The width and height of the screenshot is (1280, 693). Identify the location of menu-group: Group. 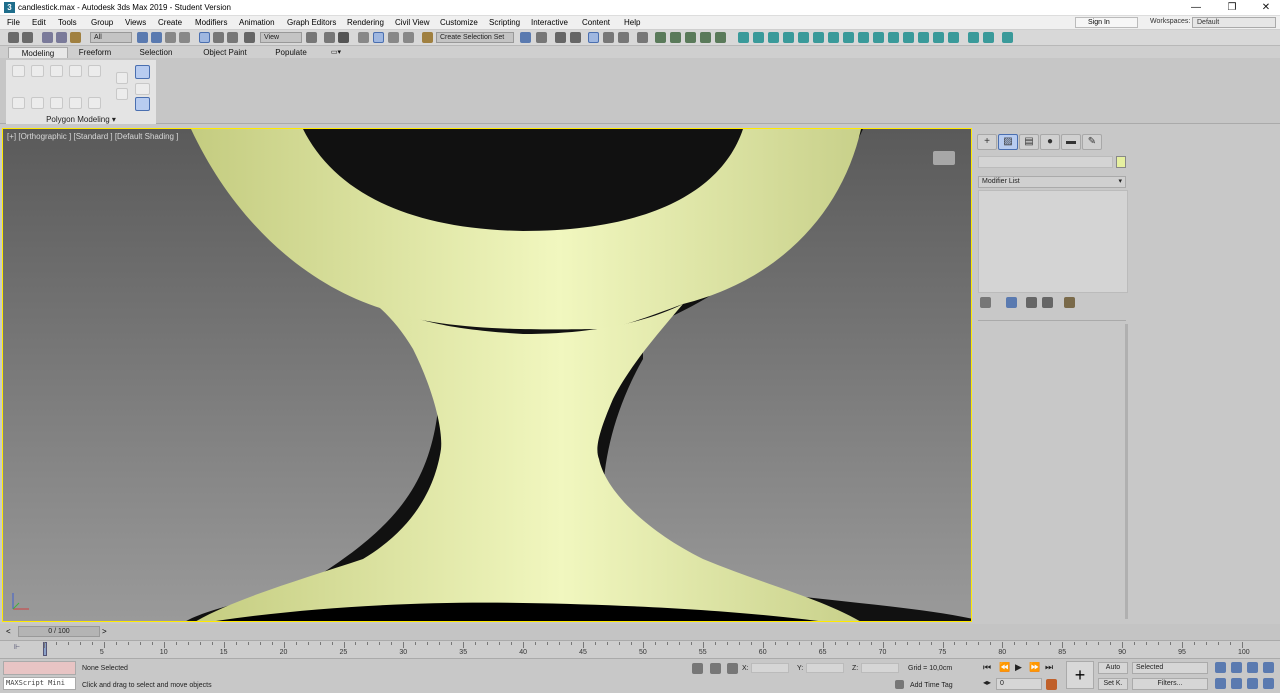
(102, 22).